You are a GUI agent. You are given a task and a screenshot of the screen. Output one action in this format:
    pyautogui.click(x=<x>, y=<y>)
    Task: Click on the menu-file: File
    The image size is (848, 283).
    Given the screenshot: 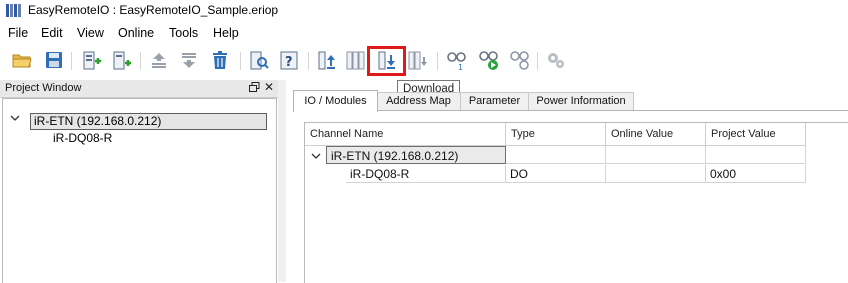 What is the action you would take?
    pyautogui.click(x=18, y=33)
    